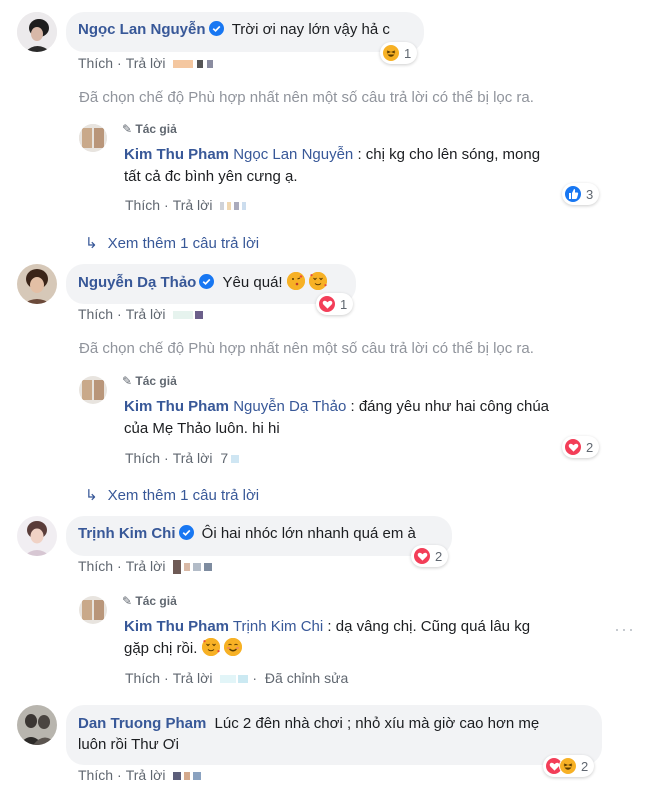  What do you see at coordinates (142, 29) in the screenshot?
I see `comment-author: Ngọc Lan Nguyễn` at bounding box center [142, 29].